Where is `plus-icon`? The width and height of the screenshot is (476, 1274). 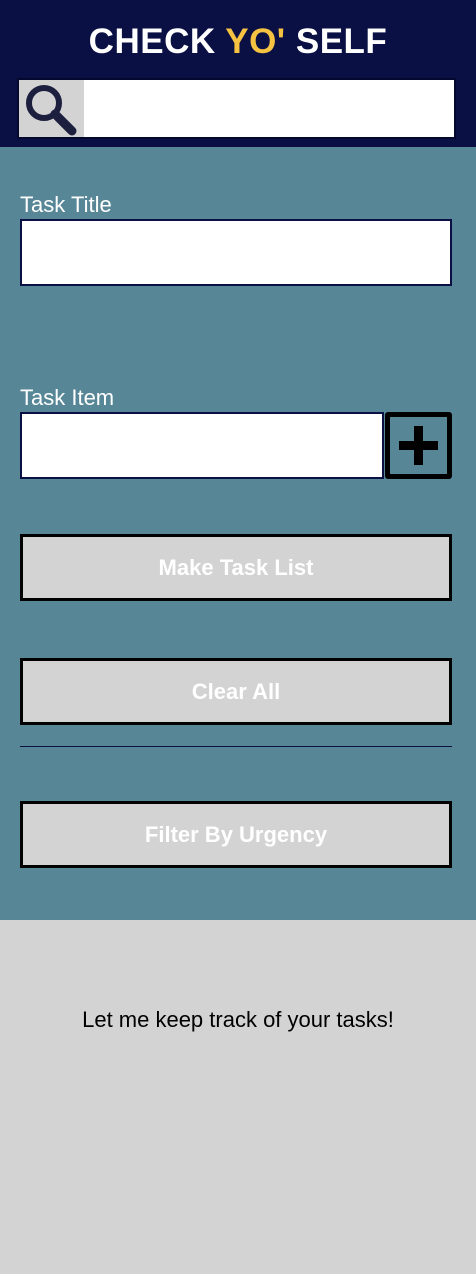 plus-icon is located at coordinates (418, 445).